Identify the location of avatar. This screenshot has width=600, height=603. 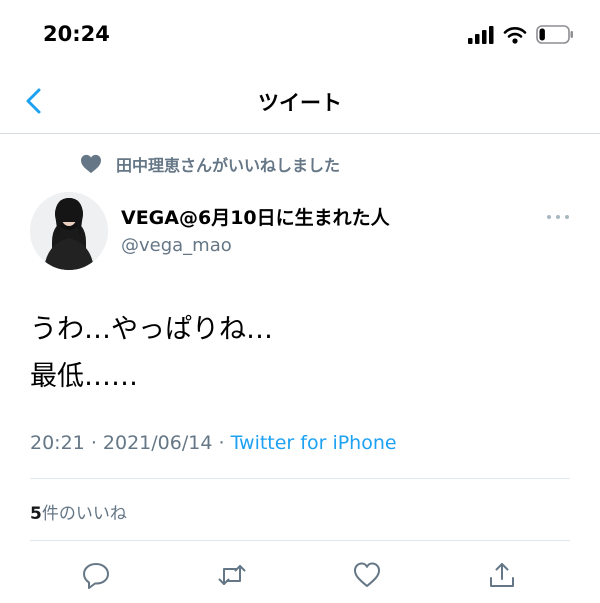
(69, 231).